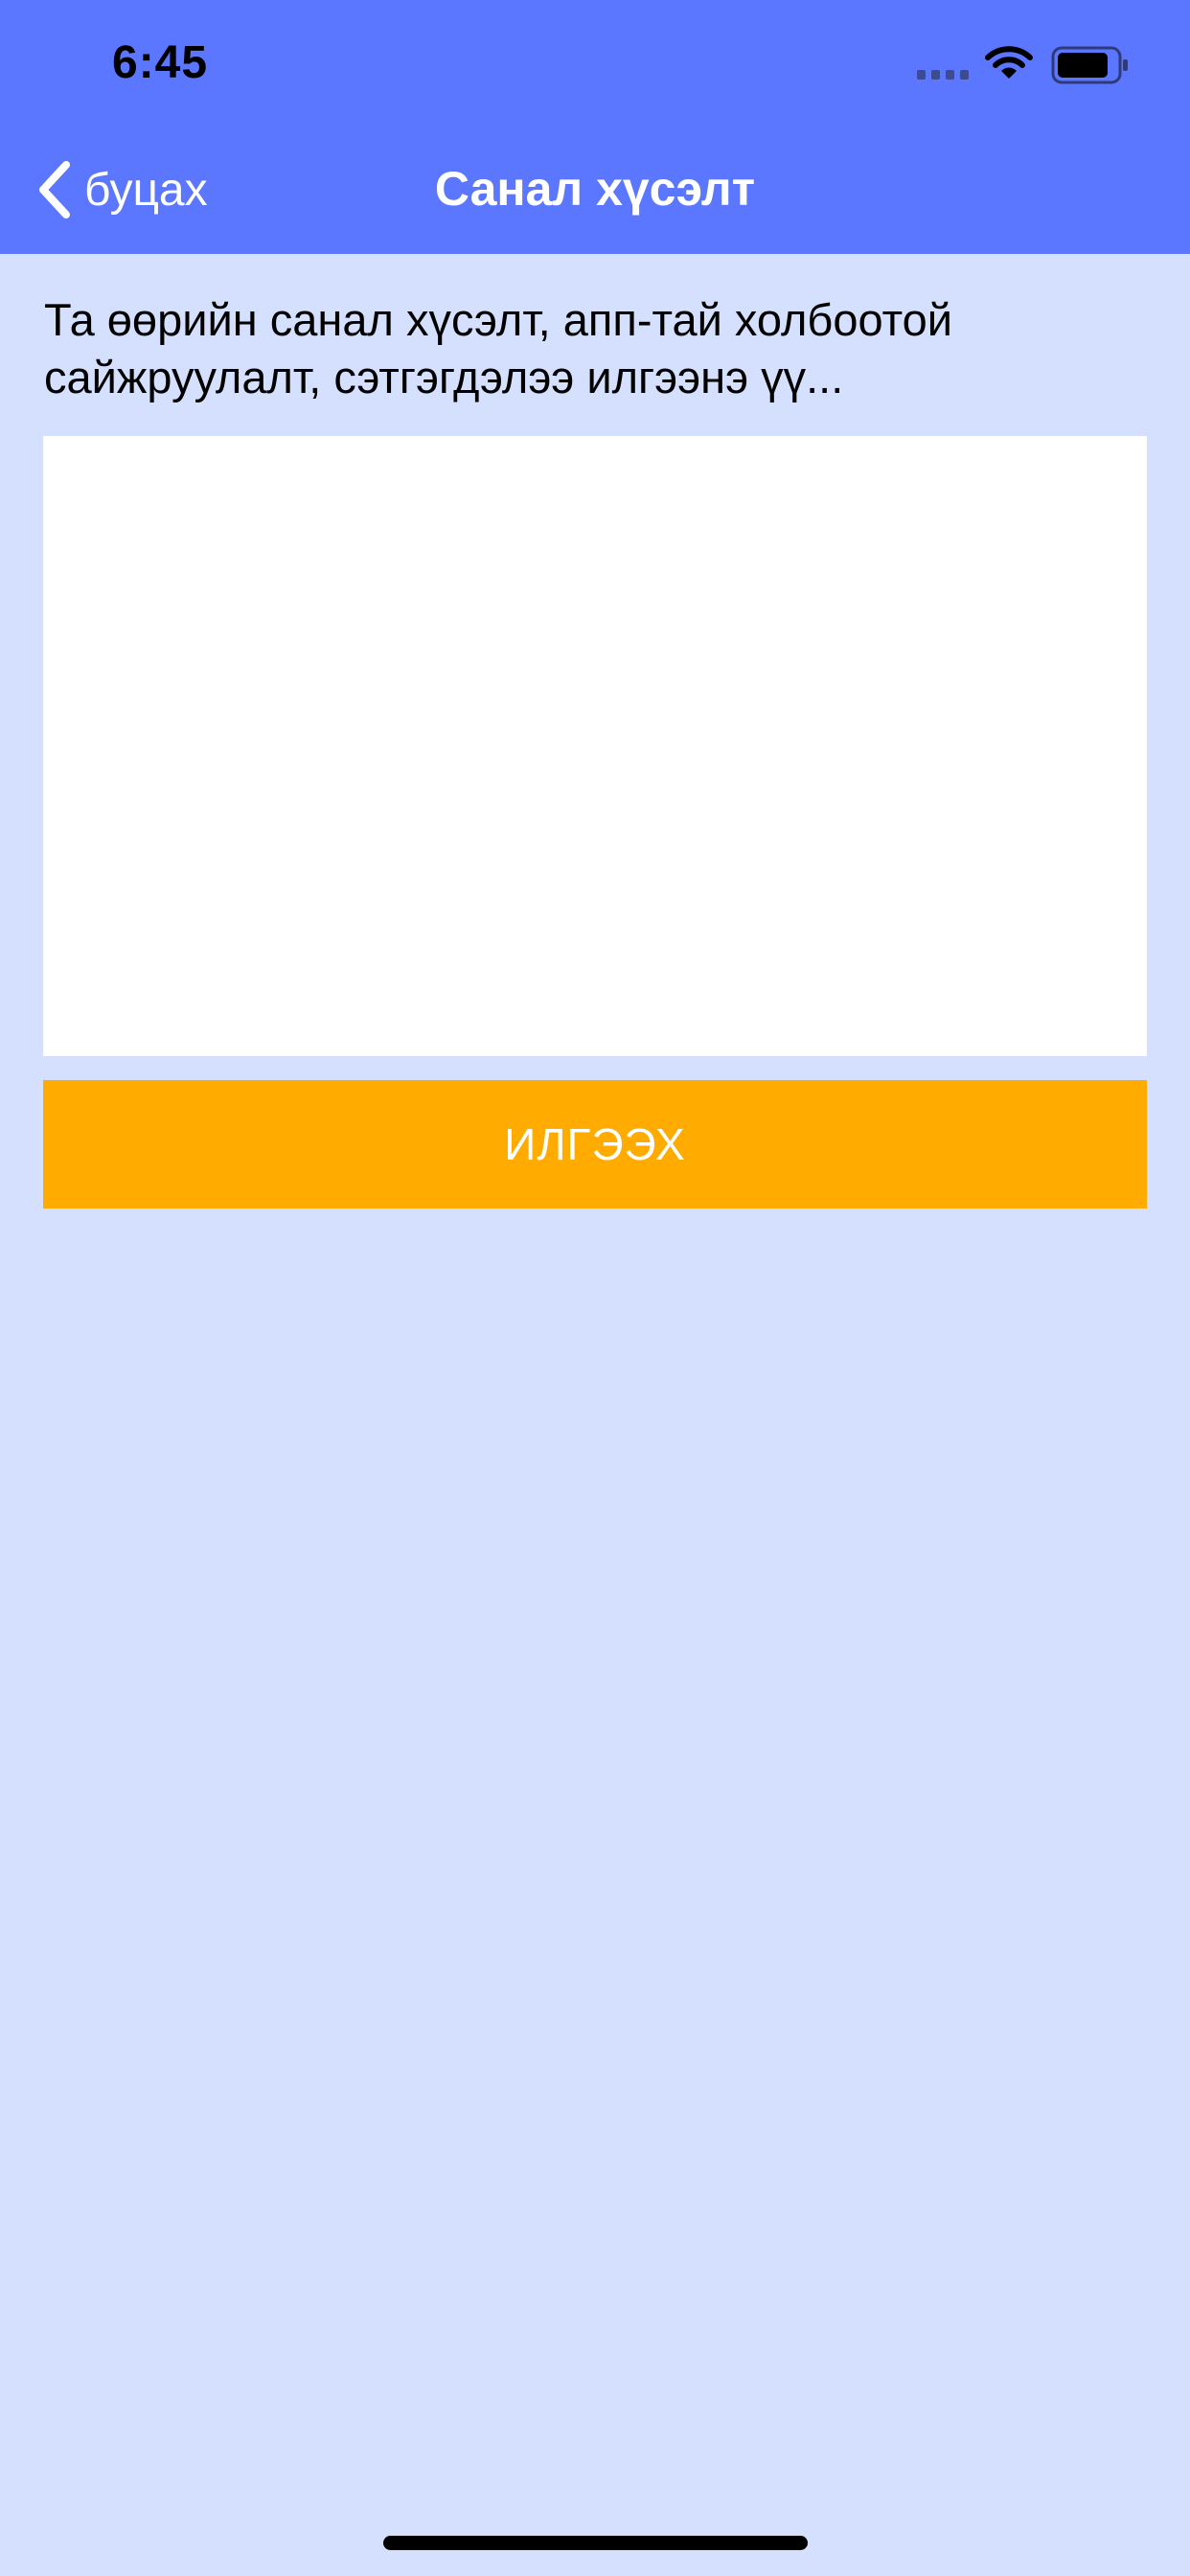 Image resolution: width=1190 pixels, height=2576 pixels. I want to click on status-time: 6:45, so click(160, 63).